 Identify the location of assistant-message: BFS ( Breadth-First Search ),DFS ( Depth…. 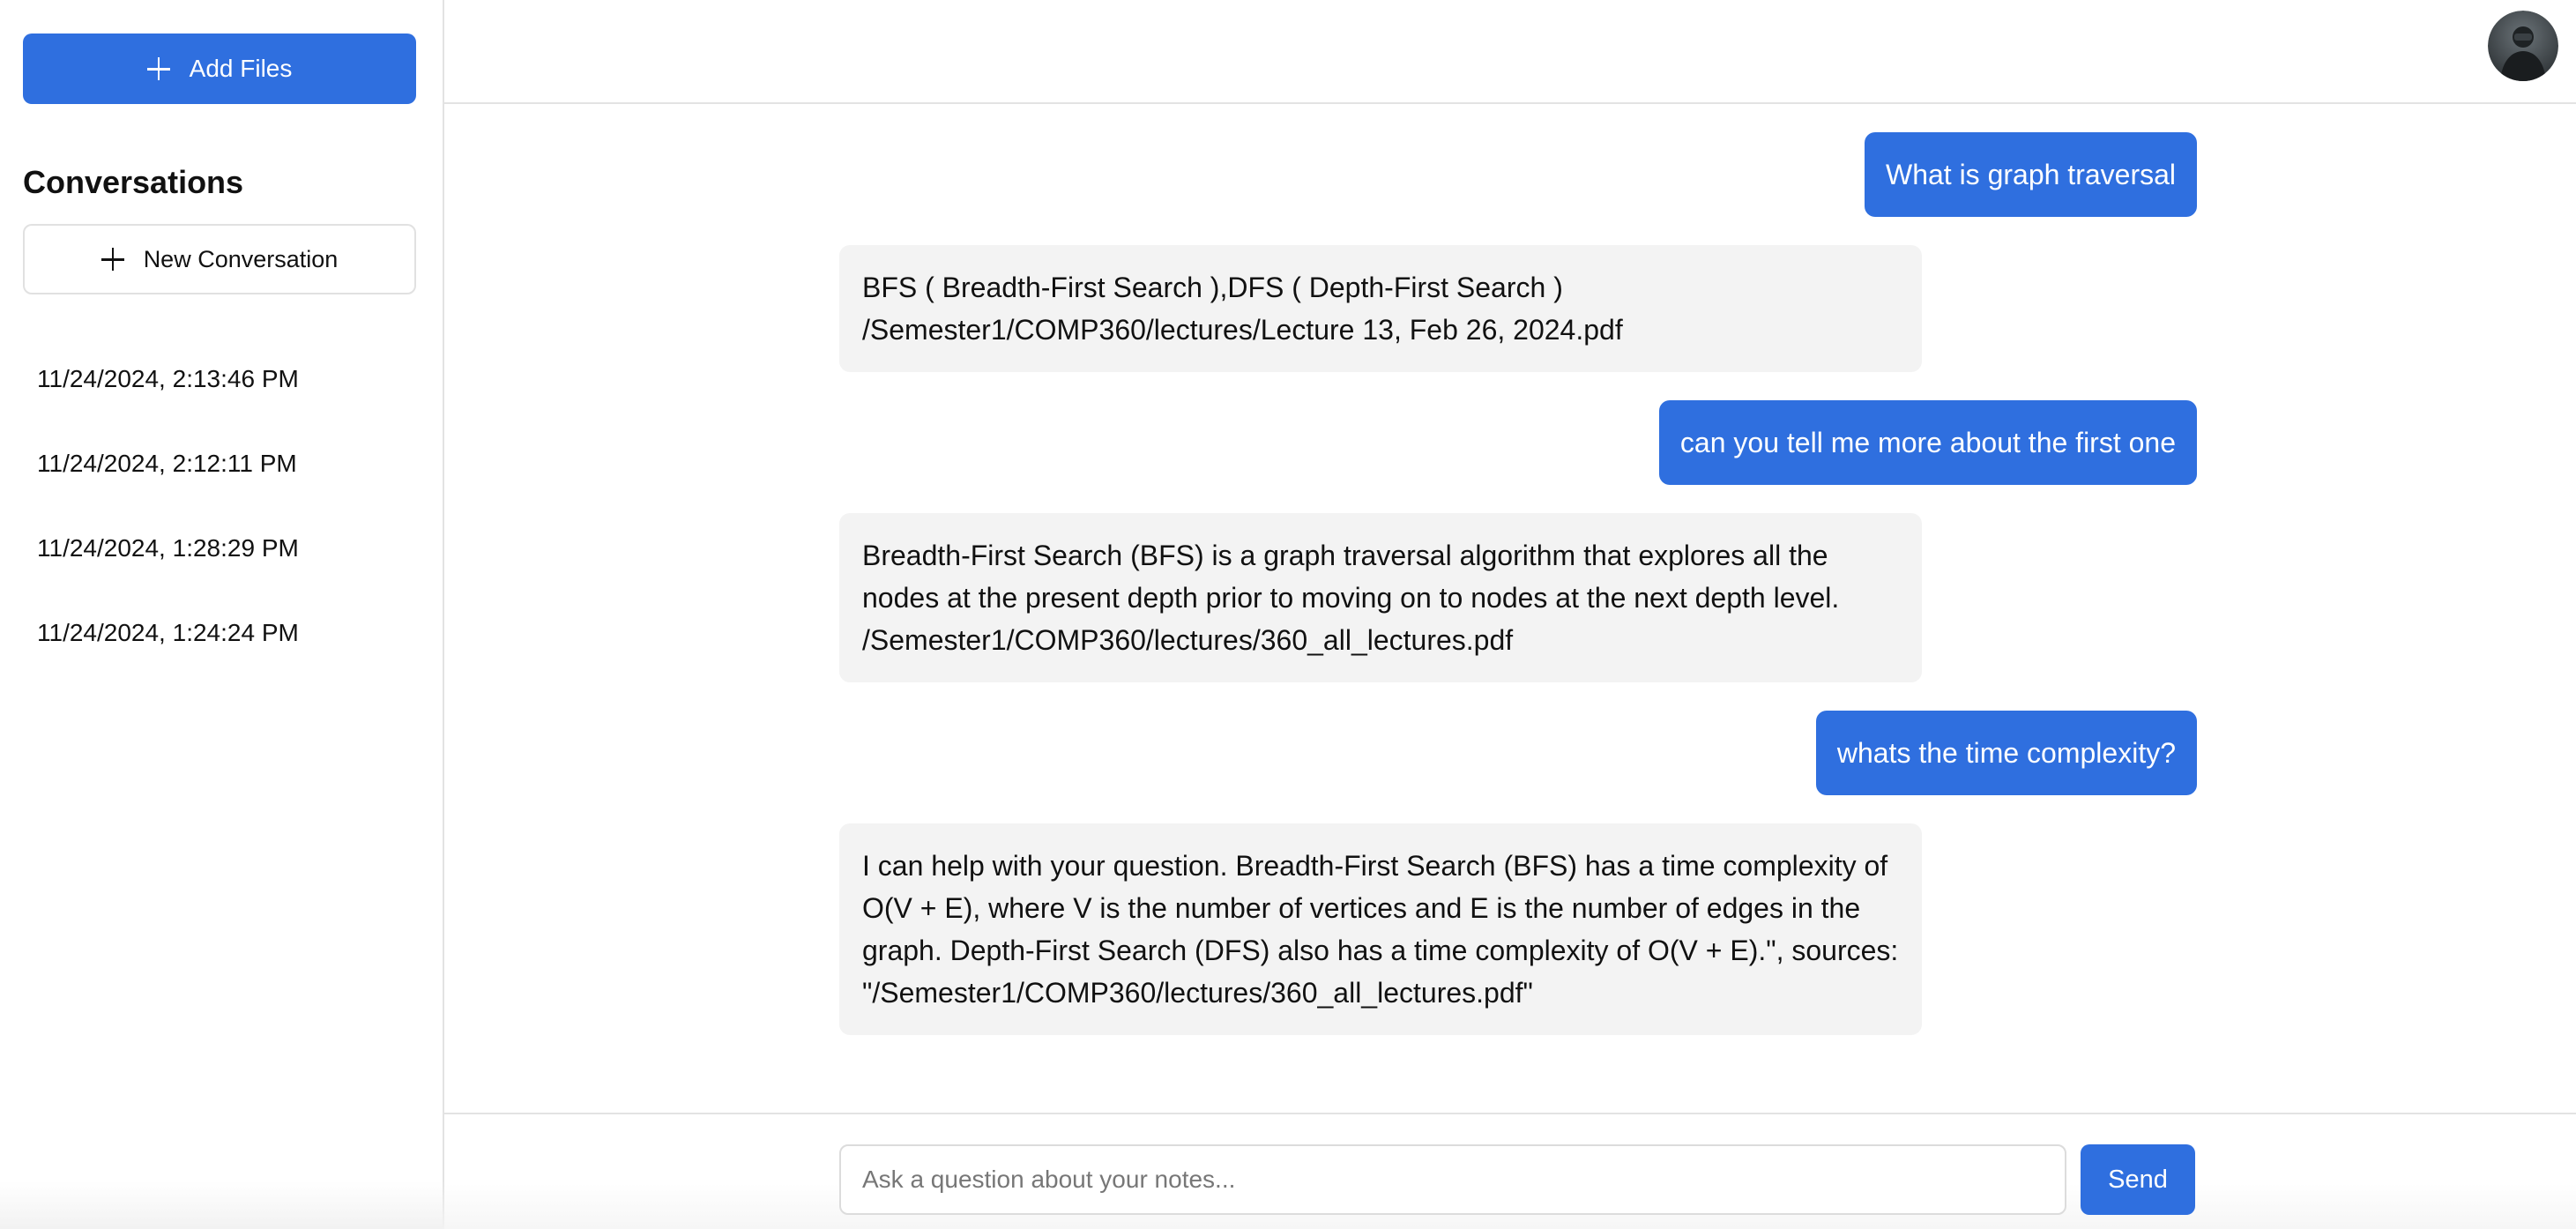
(1381, 308).